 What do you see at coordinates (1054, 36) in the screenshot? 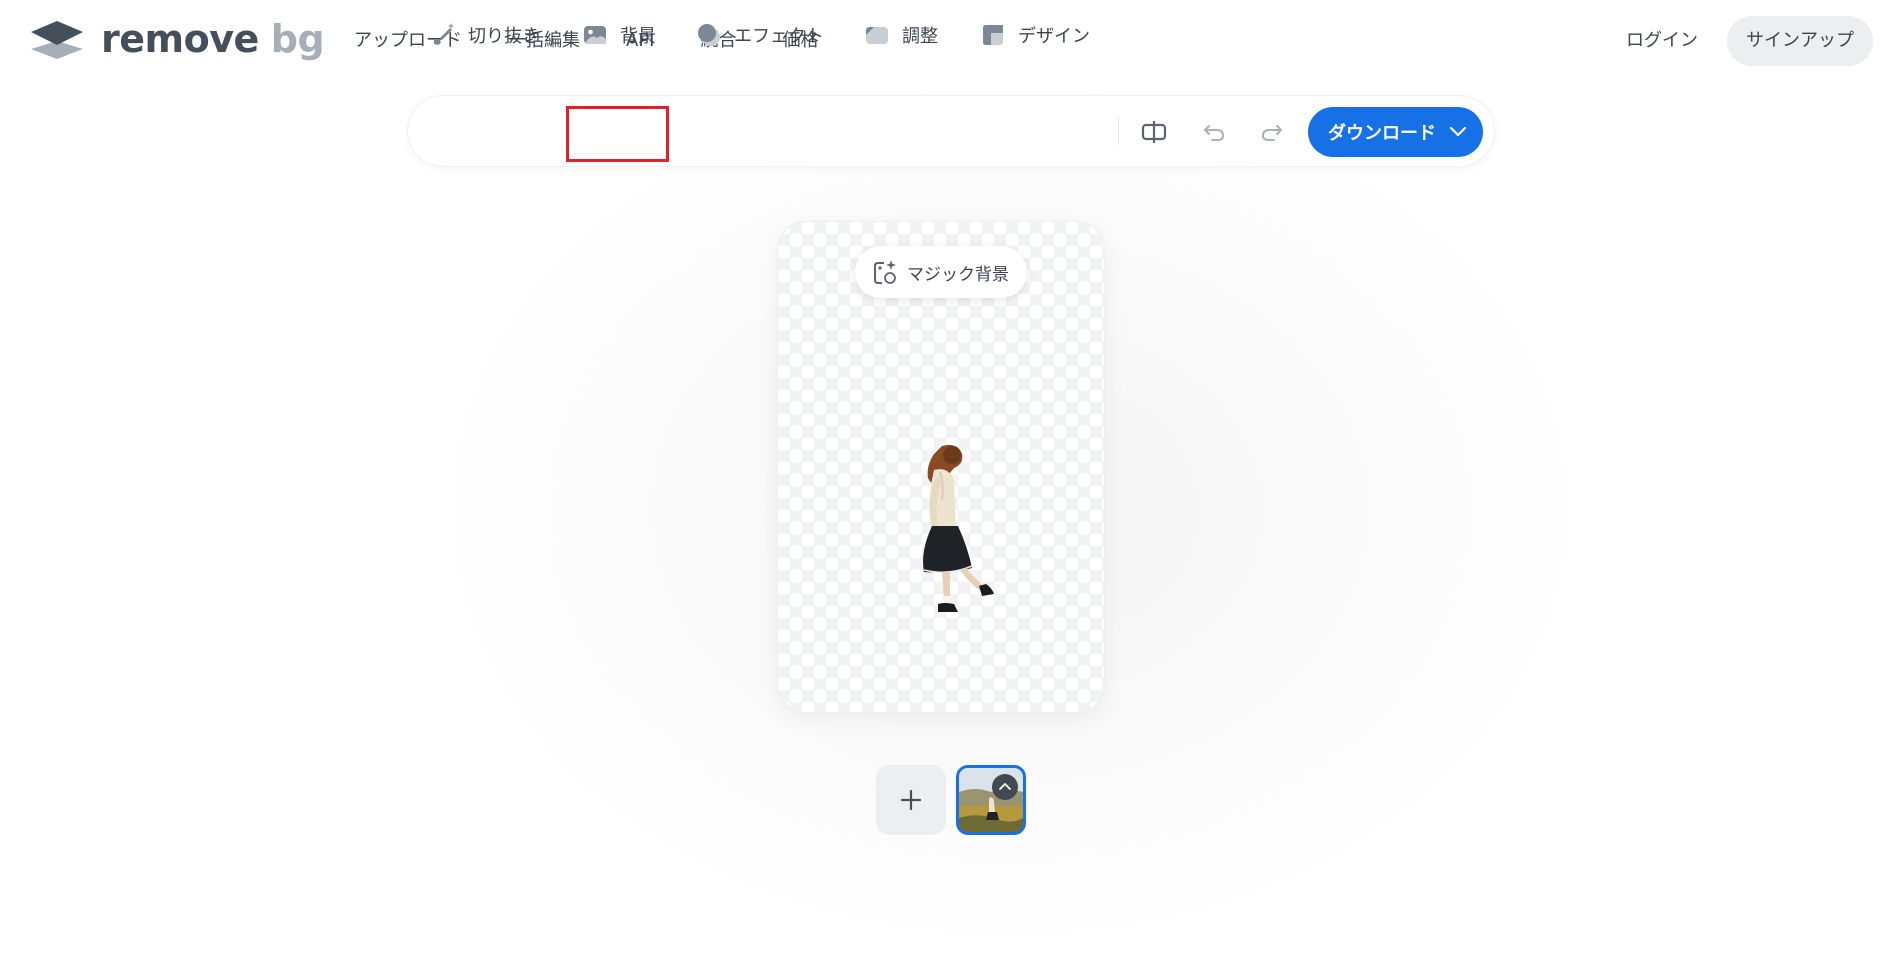
I see `tool-design-label: デザイン` at bounding box center [1054, 36].